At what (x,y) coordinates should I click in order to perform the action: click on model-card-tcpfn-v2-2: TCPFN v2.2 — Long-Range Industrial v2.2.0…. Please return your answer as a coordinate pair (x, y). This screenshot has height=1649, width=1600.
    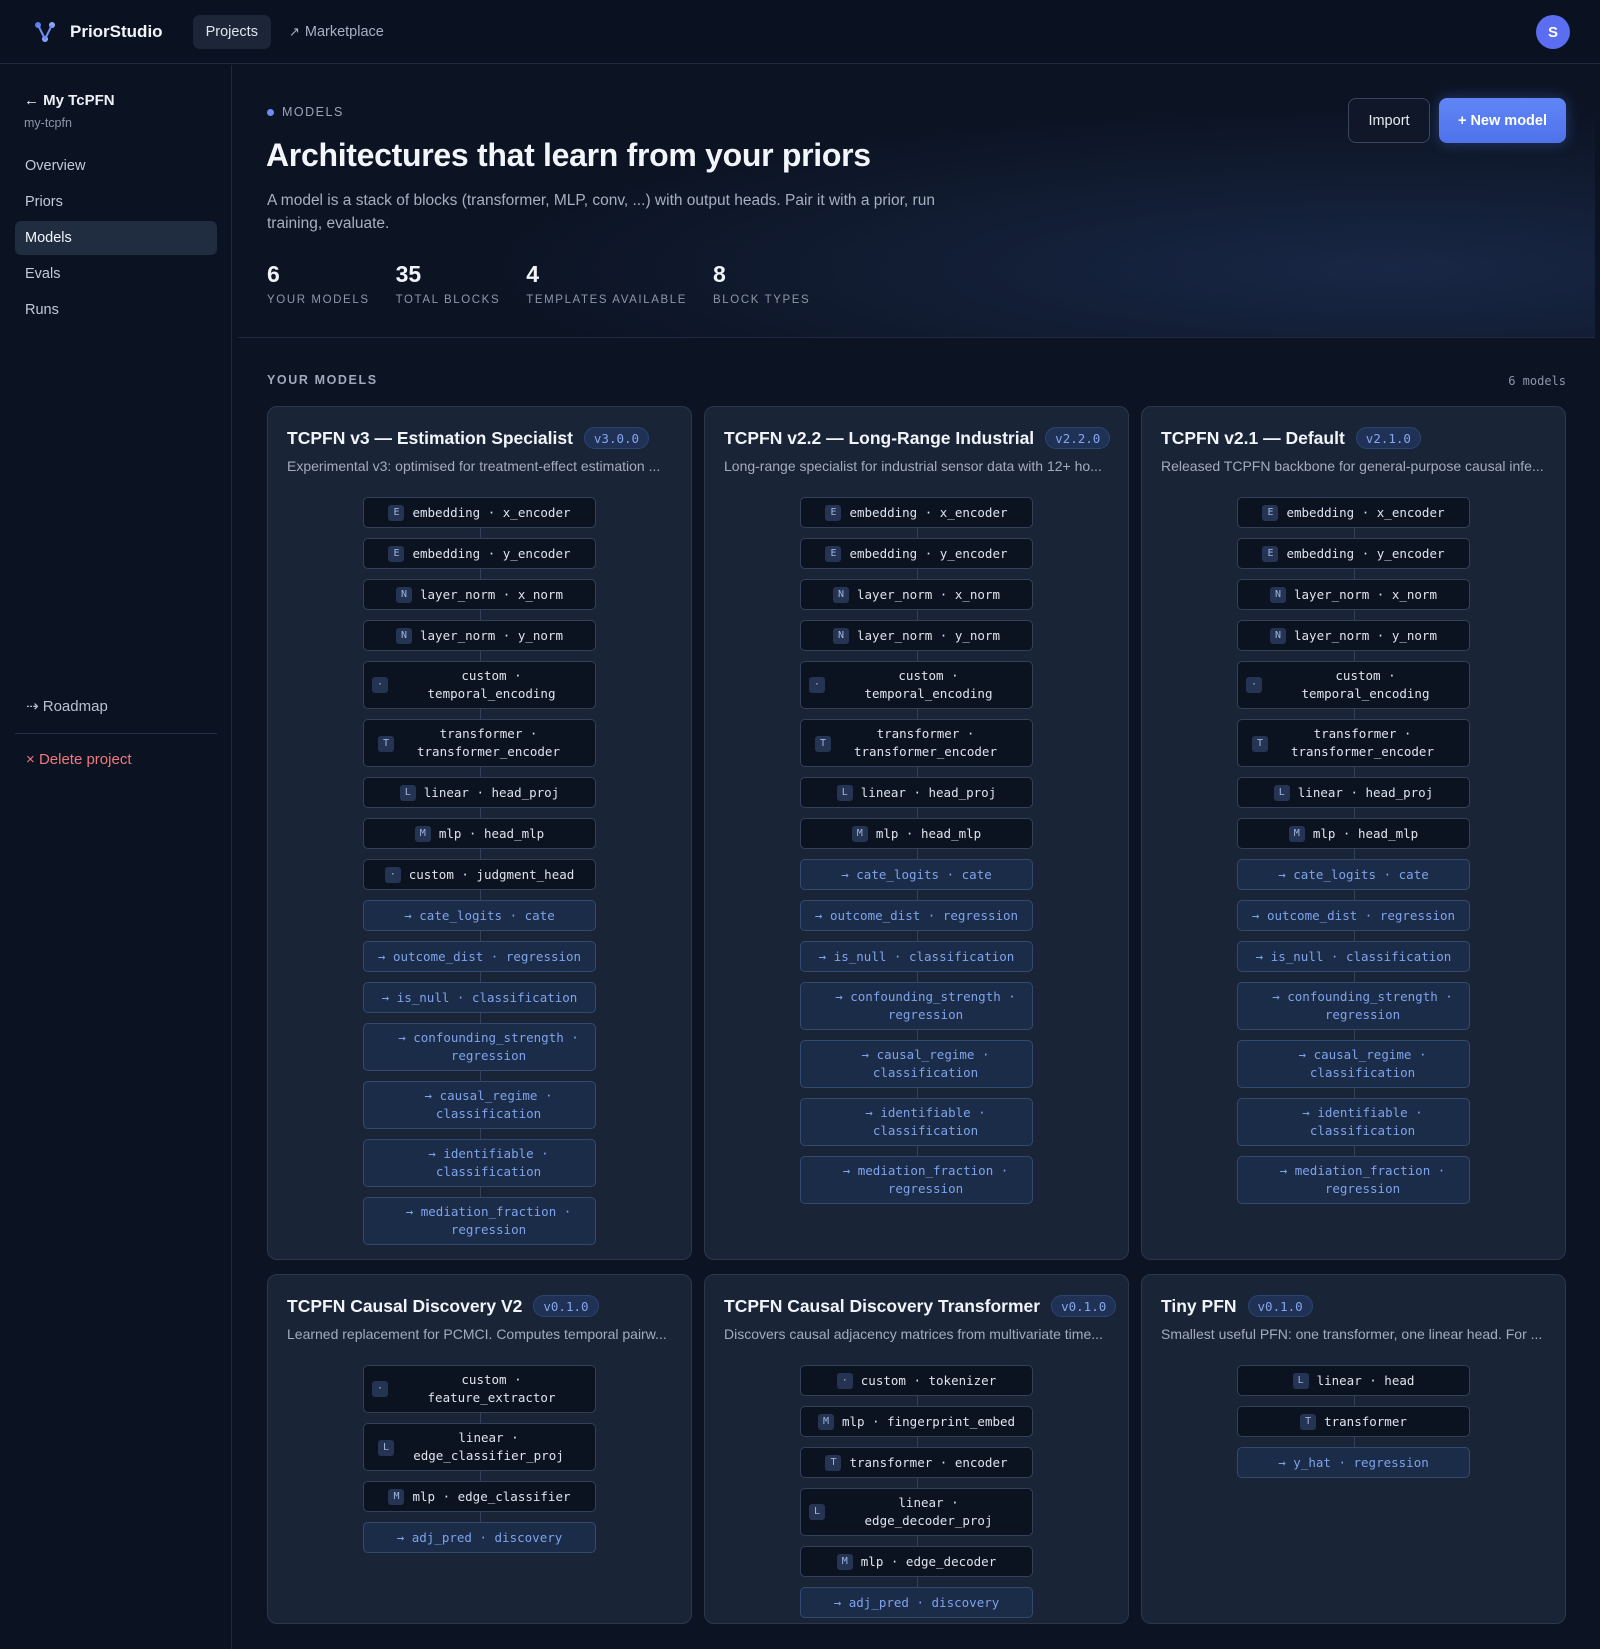
    Looking at the image, I should click on (916, 833).